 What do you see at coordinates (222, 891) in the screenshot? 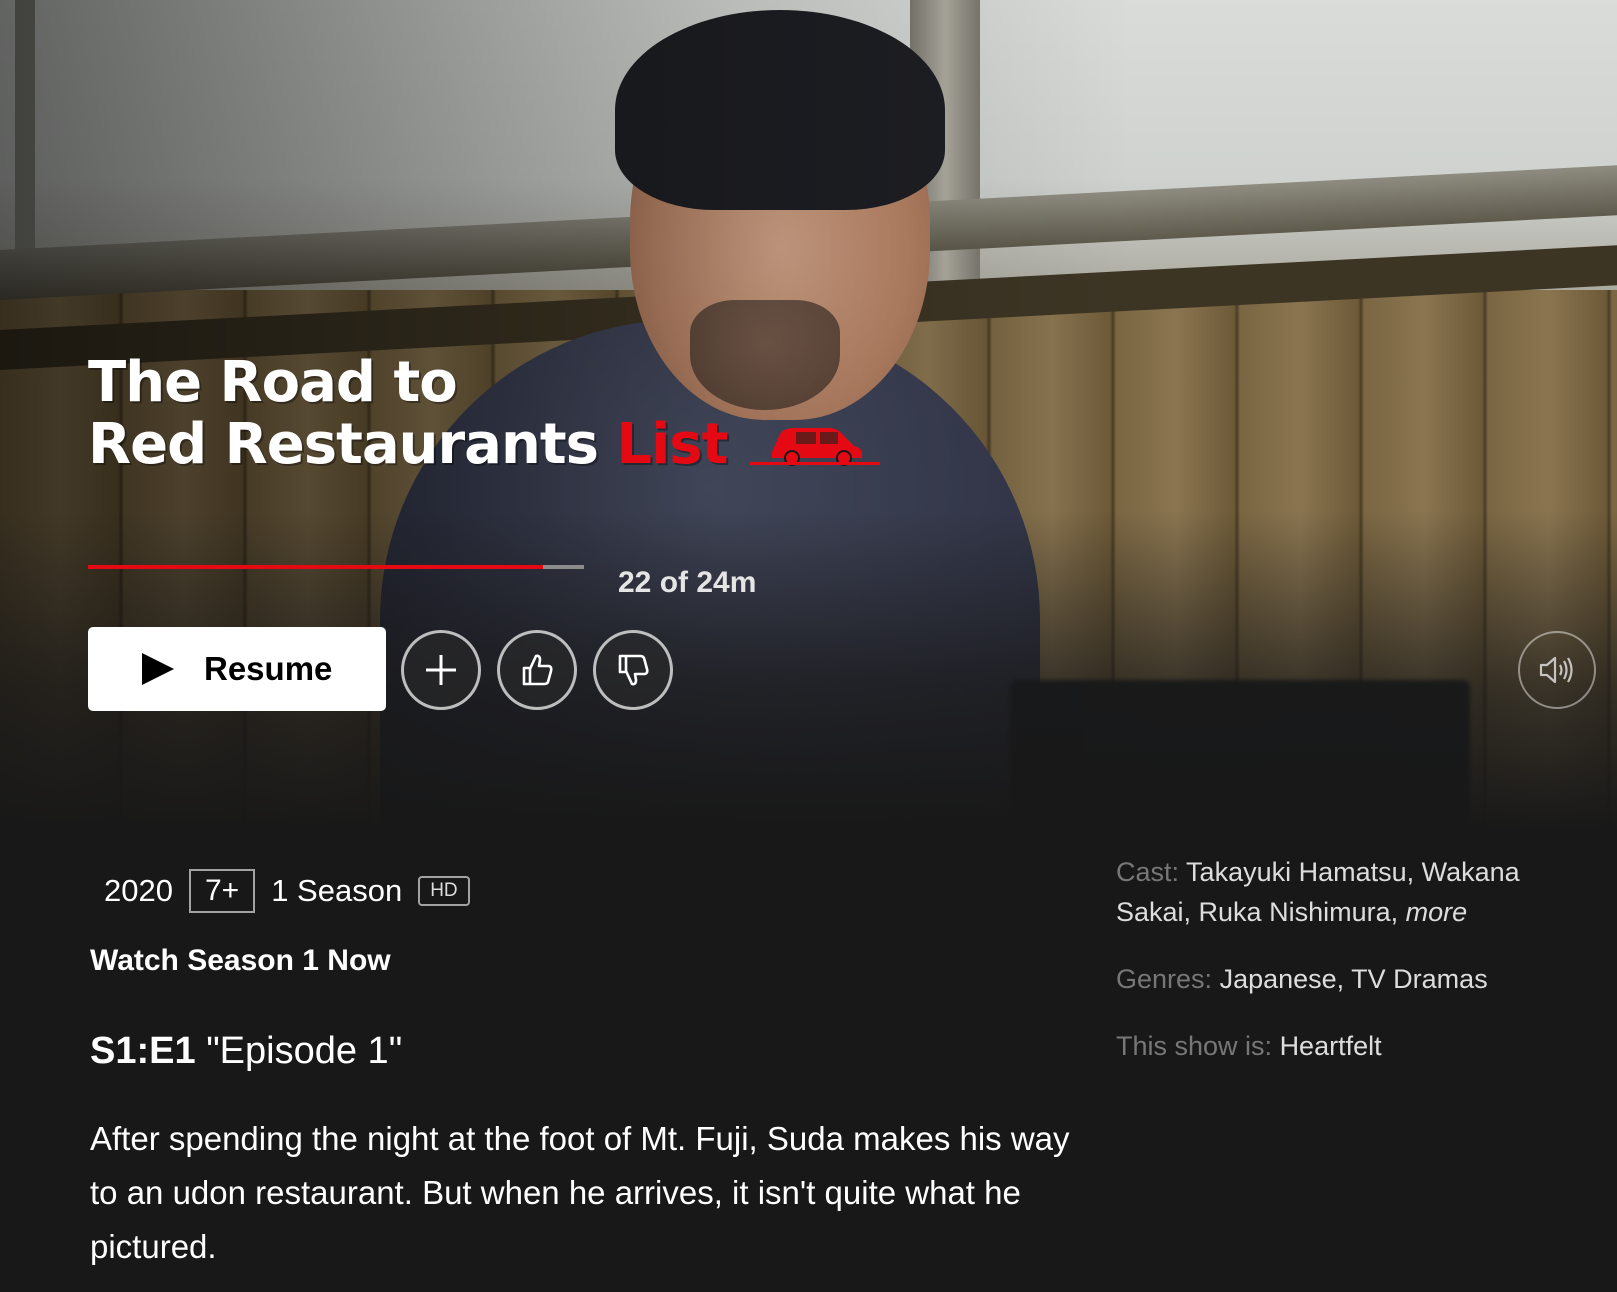
I see `maturity-rating: 7+` at bounding box center [222, 891].